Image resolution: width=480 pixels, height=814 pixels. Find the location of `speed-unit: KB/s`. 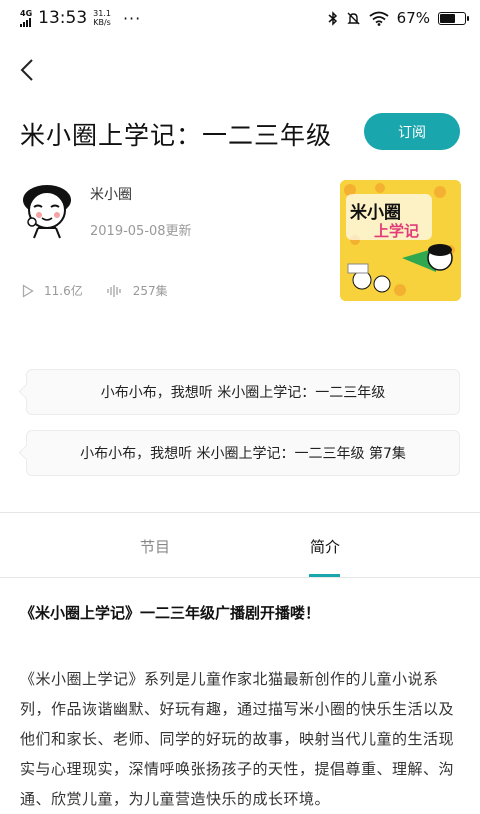

speed-unit: KB/s is located at coordinates (102, 22).